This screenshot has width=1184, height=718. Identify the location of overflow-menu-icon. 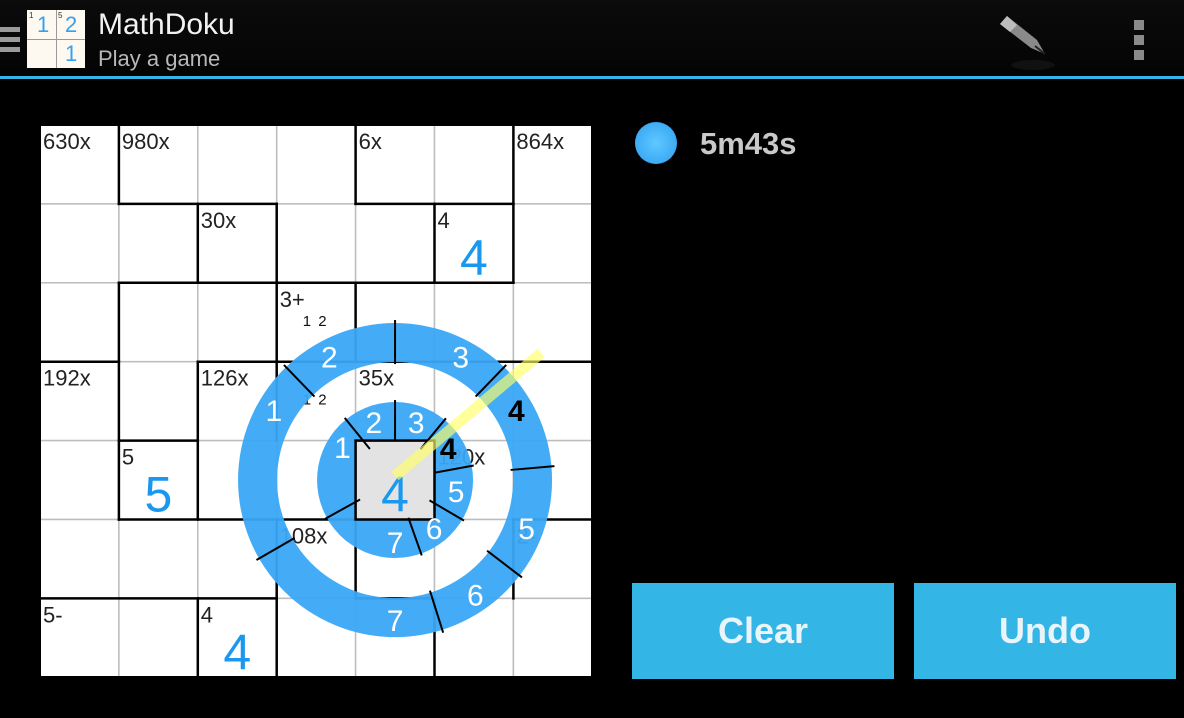
(1139, 42).